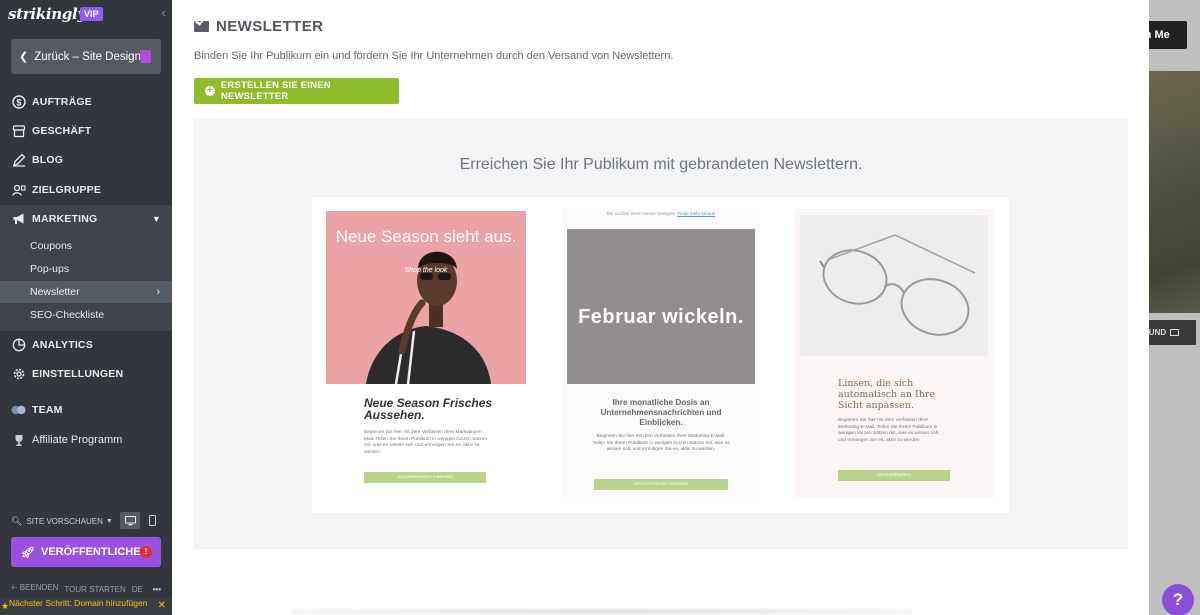 The height and width of the screenshot is (615, 1200). Describe the element at coordinates (18, 440) in the screenshot. I see `trophy-icon` at that location.